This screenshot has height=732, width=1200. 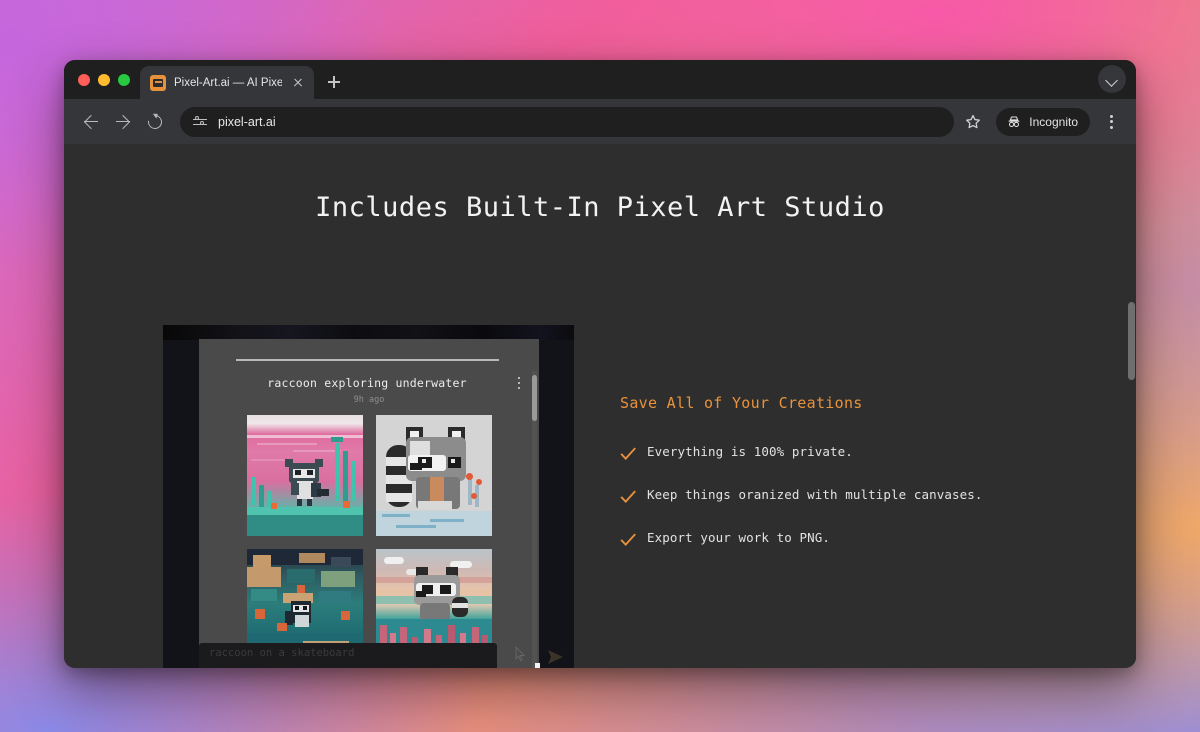 I want to click on incognito-indicator: Incognito, so click(x=1043, y=121).